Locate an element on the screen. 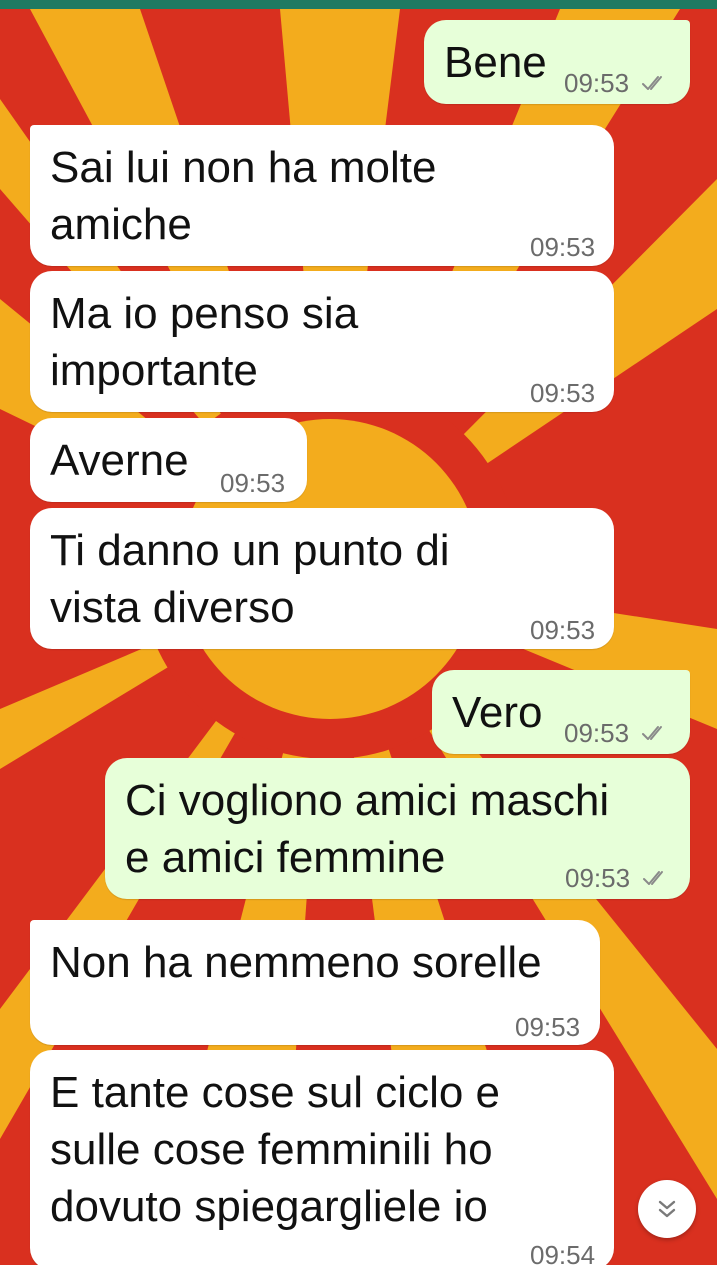  incoming-message-bubble: Sai lui non ha molte amiche 09:53 is located at coordinates (322, 195).